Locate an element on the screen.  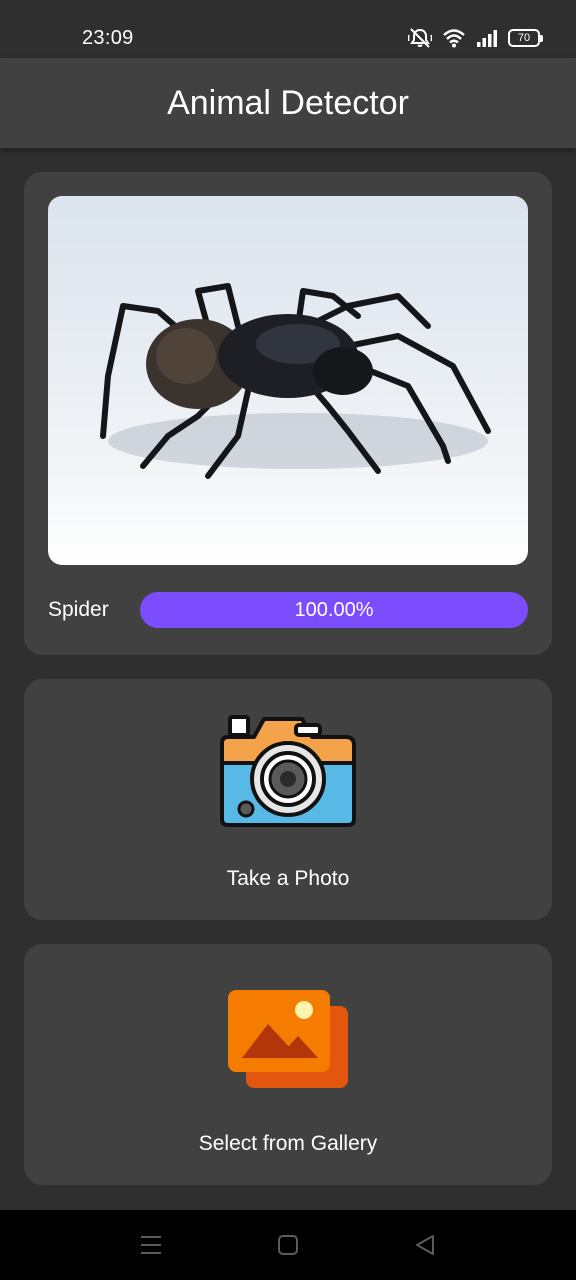
status-bar: 23:09 70 is located at coordinates (288, 29).